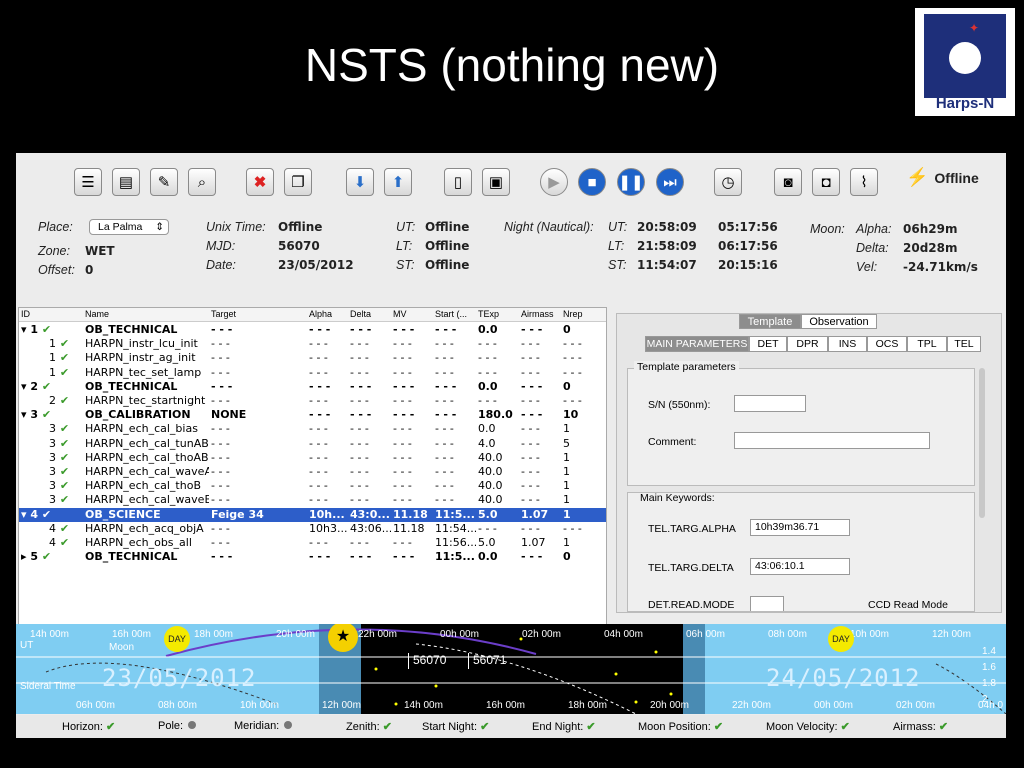  What do you see at coordinates (636, 702) in the screenshot?
I see `star-dot` at bounding box center [636, 702].